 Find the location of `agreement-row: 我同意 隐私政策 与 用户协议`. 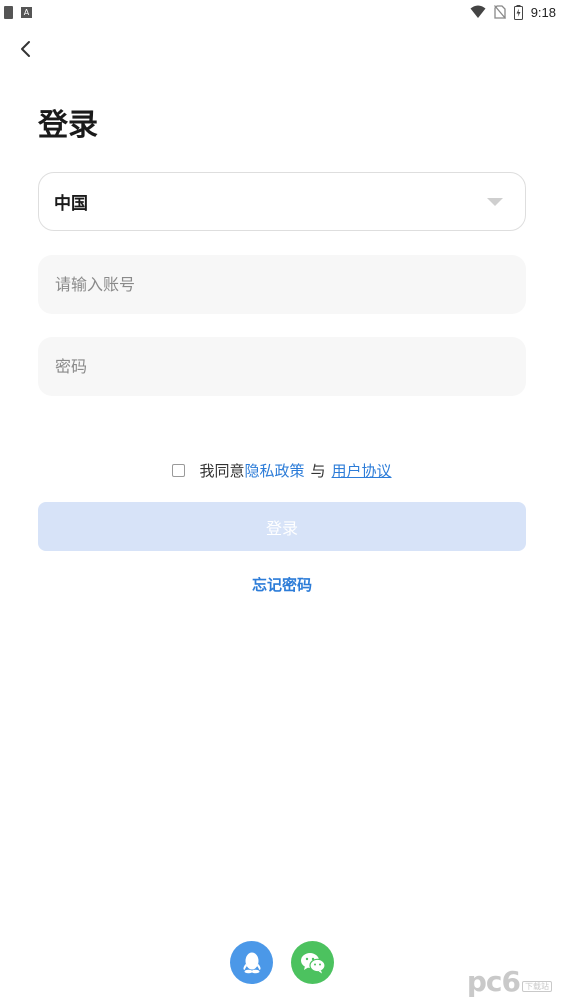

agreement-row: 我同意 隐私政策 与 用户协议 is located at coordinates (282, 470).